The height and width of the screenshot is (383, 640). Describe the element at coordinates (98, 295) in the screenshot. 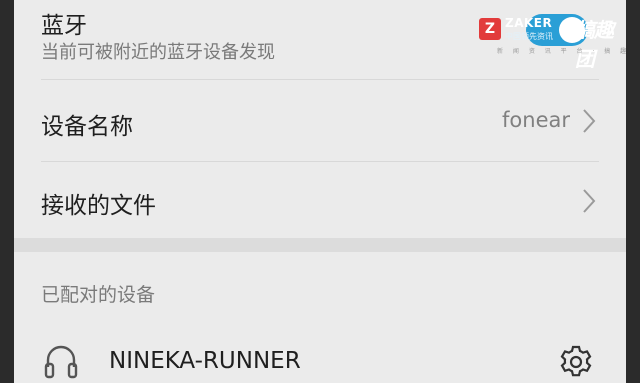

I see `paired-devices-header: 已配对的设备` at that location.